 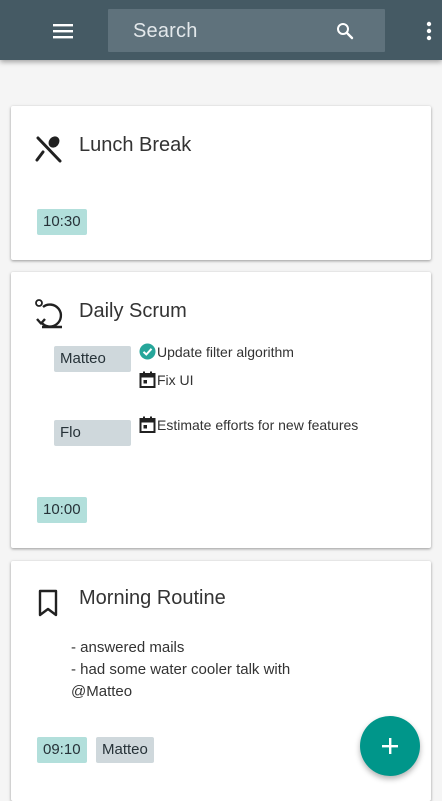 What do you see at coordinates (102, 691) in the screenshot?
I see `note-line: @Matteo` at bounding box center [102, 691].